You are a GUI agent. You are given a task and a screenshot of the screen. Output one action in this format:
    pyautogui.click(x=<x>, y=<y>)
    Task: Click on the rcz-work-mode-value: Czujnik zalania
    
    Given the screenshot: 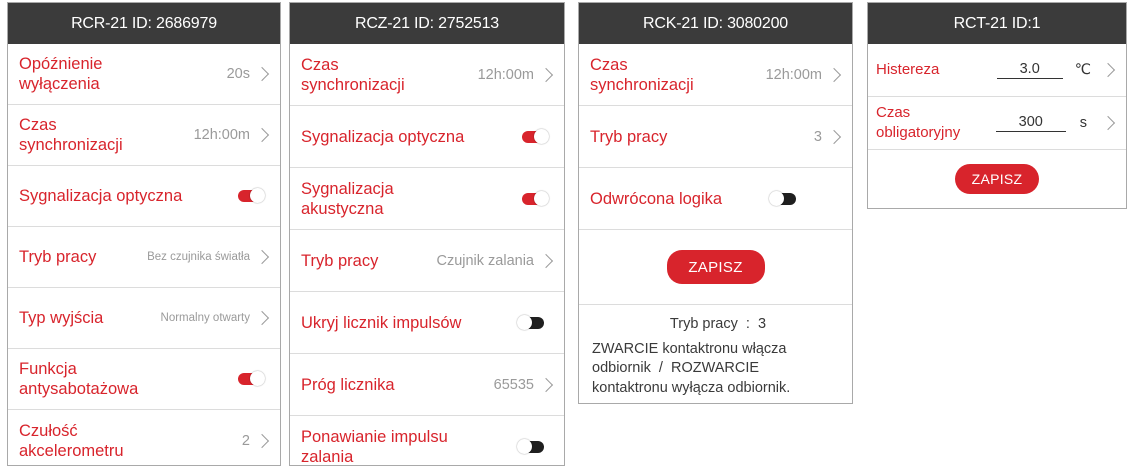 What is the action you would take?
    pyautogui.click(x=485, y=260)
    